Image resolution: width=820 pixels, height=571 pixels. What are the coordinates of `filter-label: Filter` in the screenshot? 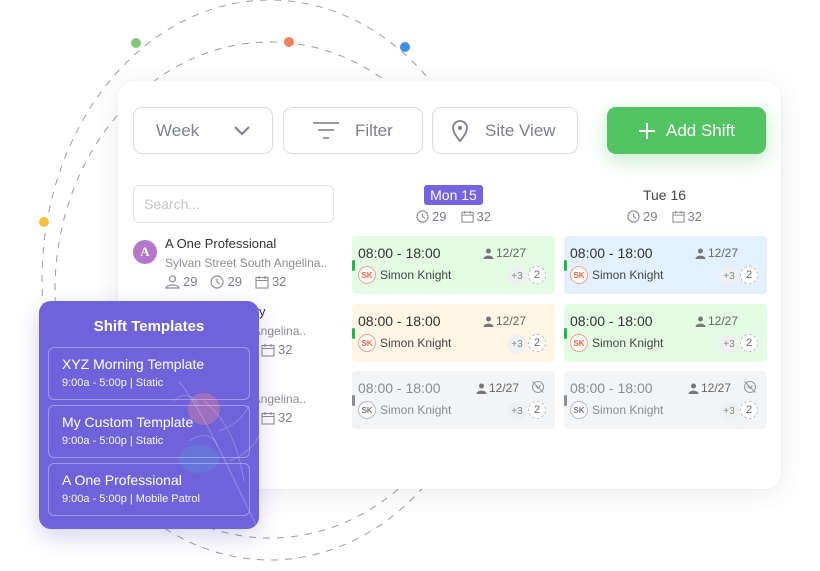 It's located at (374, 130).